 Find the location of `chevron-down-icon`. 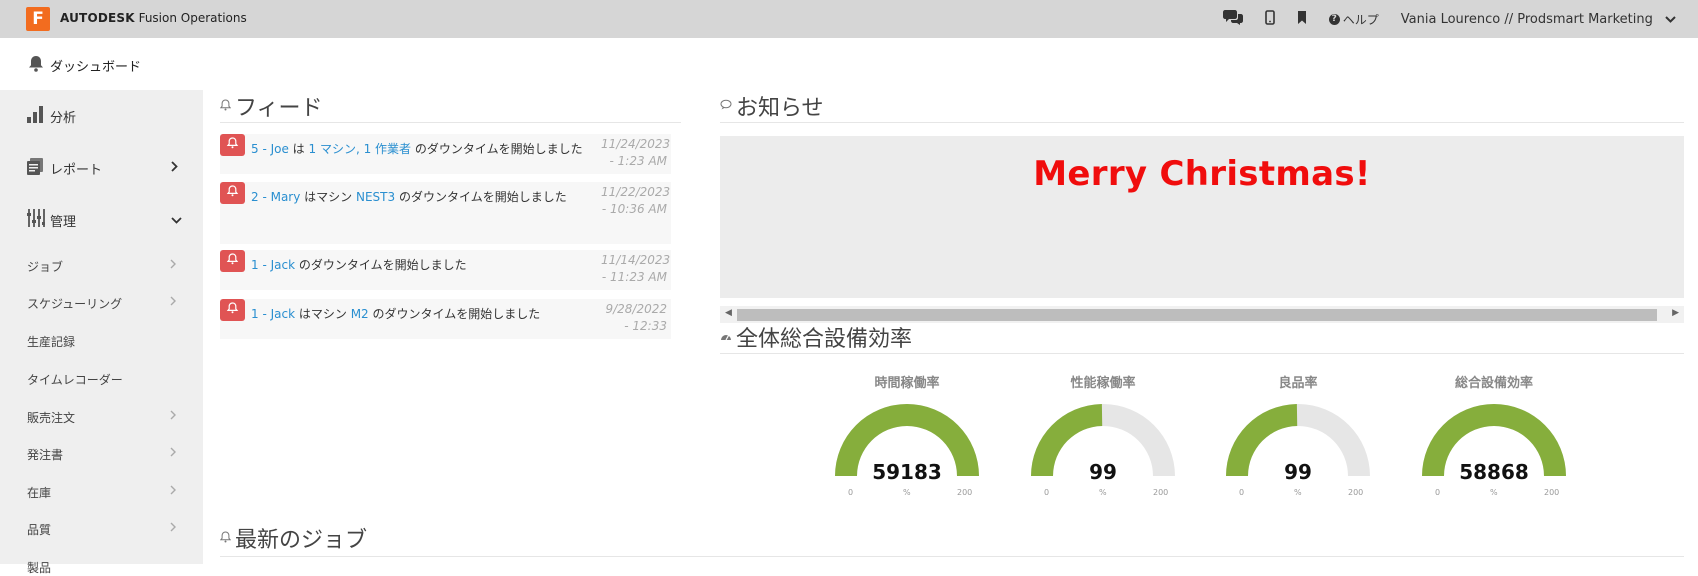

chevron-down-icon is located at coordinates (1670, 20).